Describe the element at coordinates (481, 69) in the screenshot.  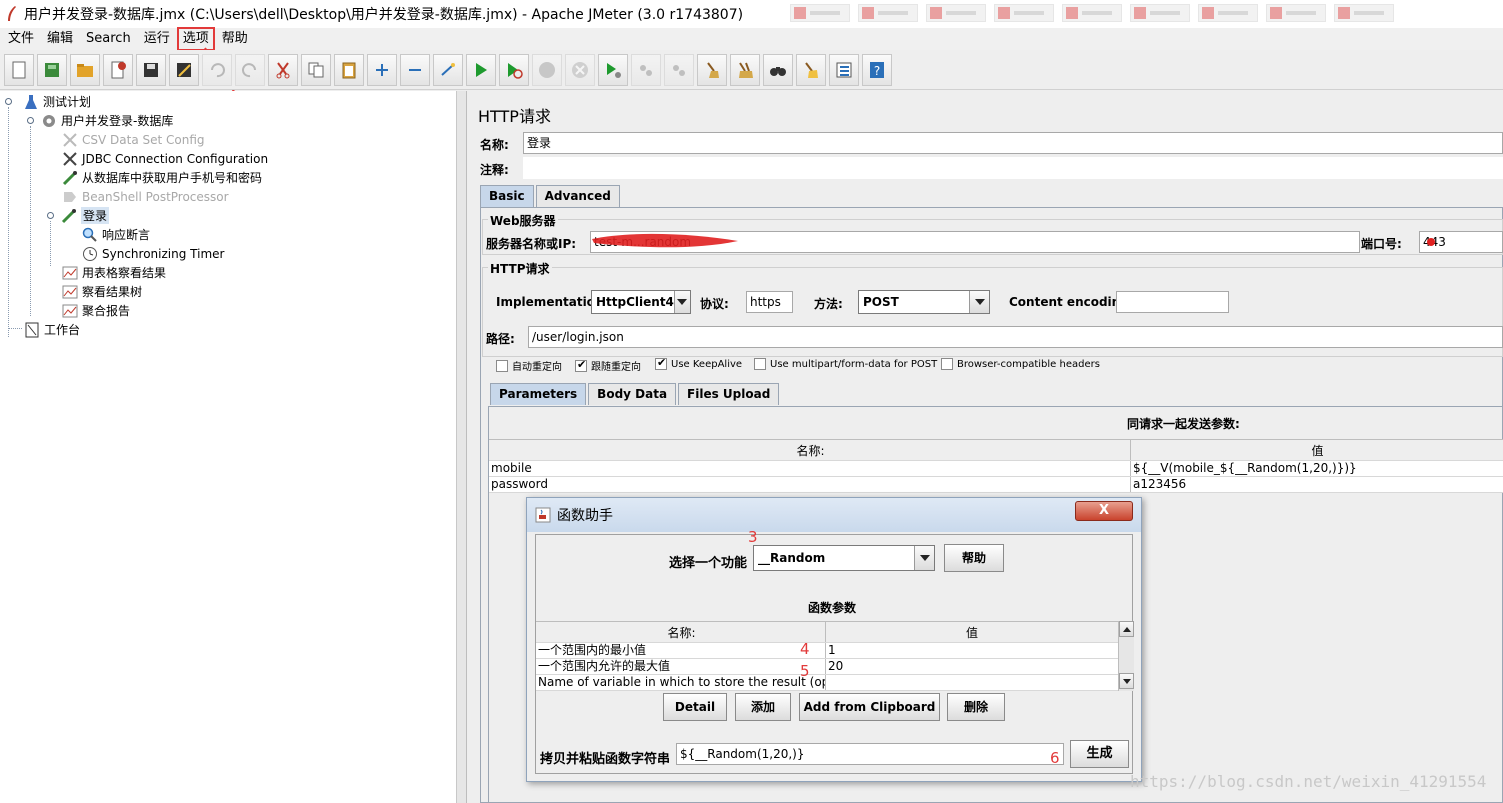
I see `start-button` at that location.